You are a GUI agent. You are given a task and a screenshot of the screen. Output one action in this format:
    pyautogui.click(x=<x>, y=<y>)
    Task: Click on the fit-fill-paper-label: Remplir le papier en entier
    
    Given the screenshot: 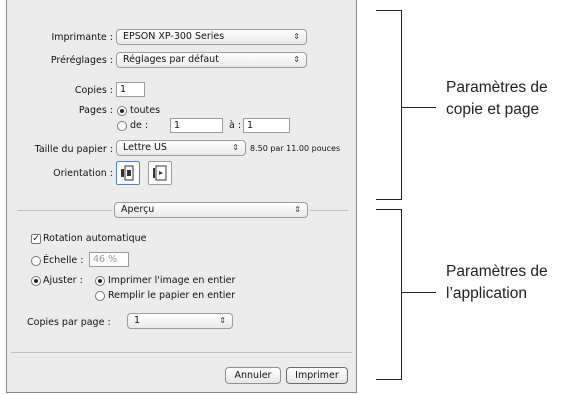 What is the action you would take?
    pyautogui.click(x=172, y=295)
    